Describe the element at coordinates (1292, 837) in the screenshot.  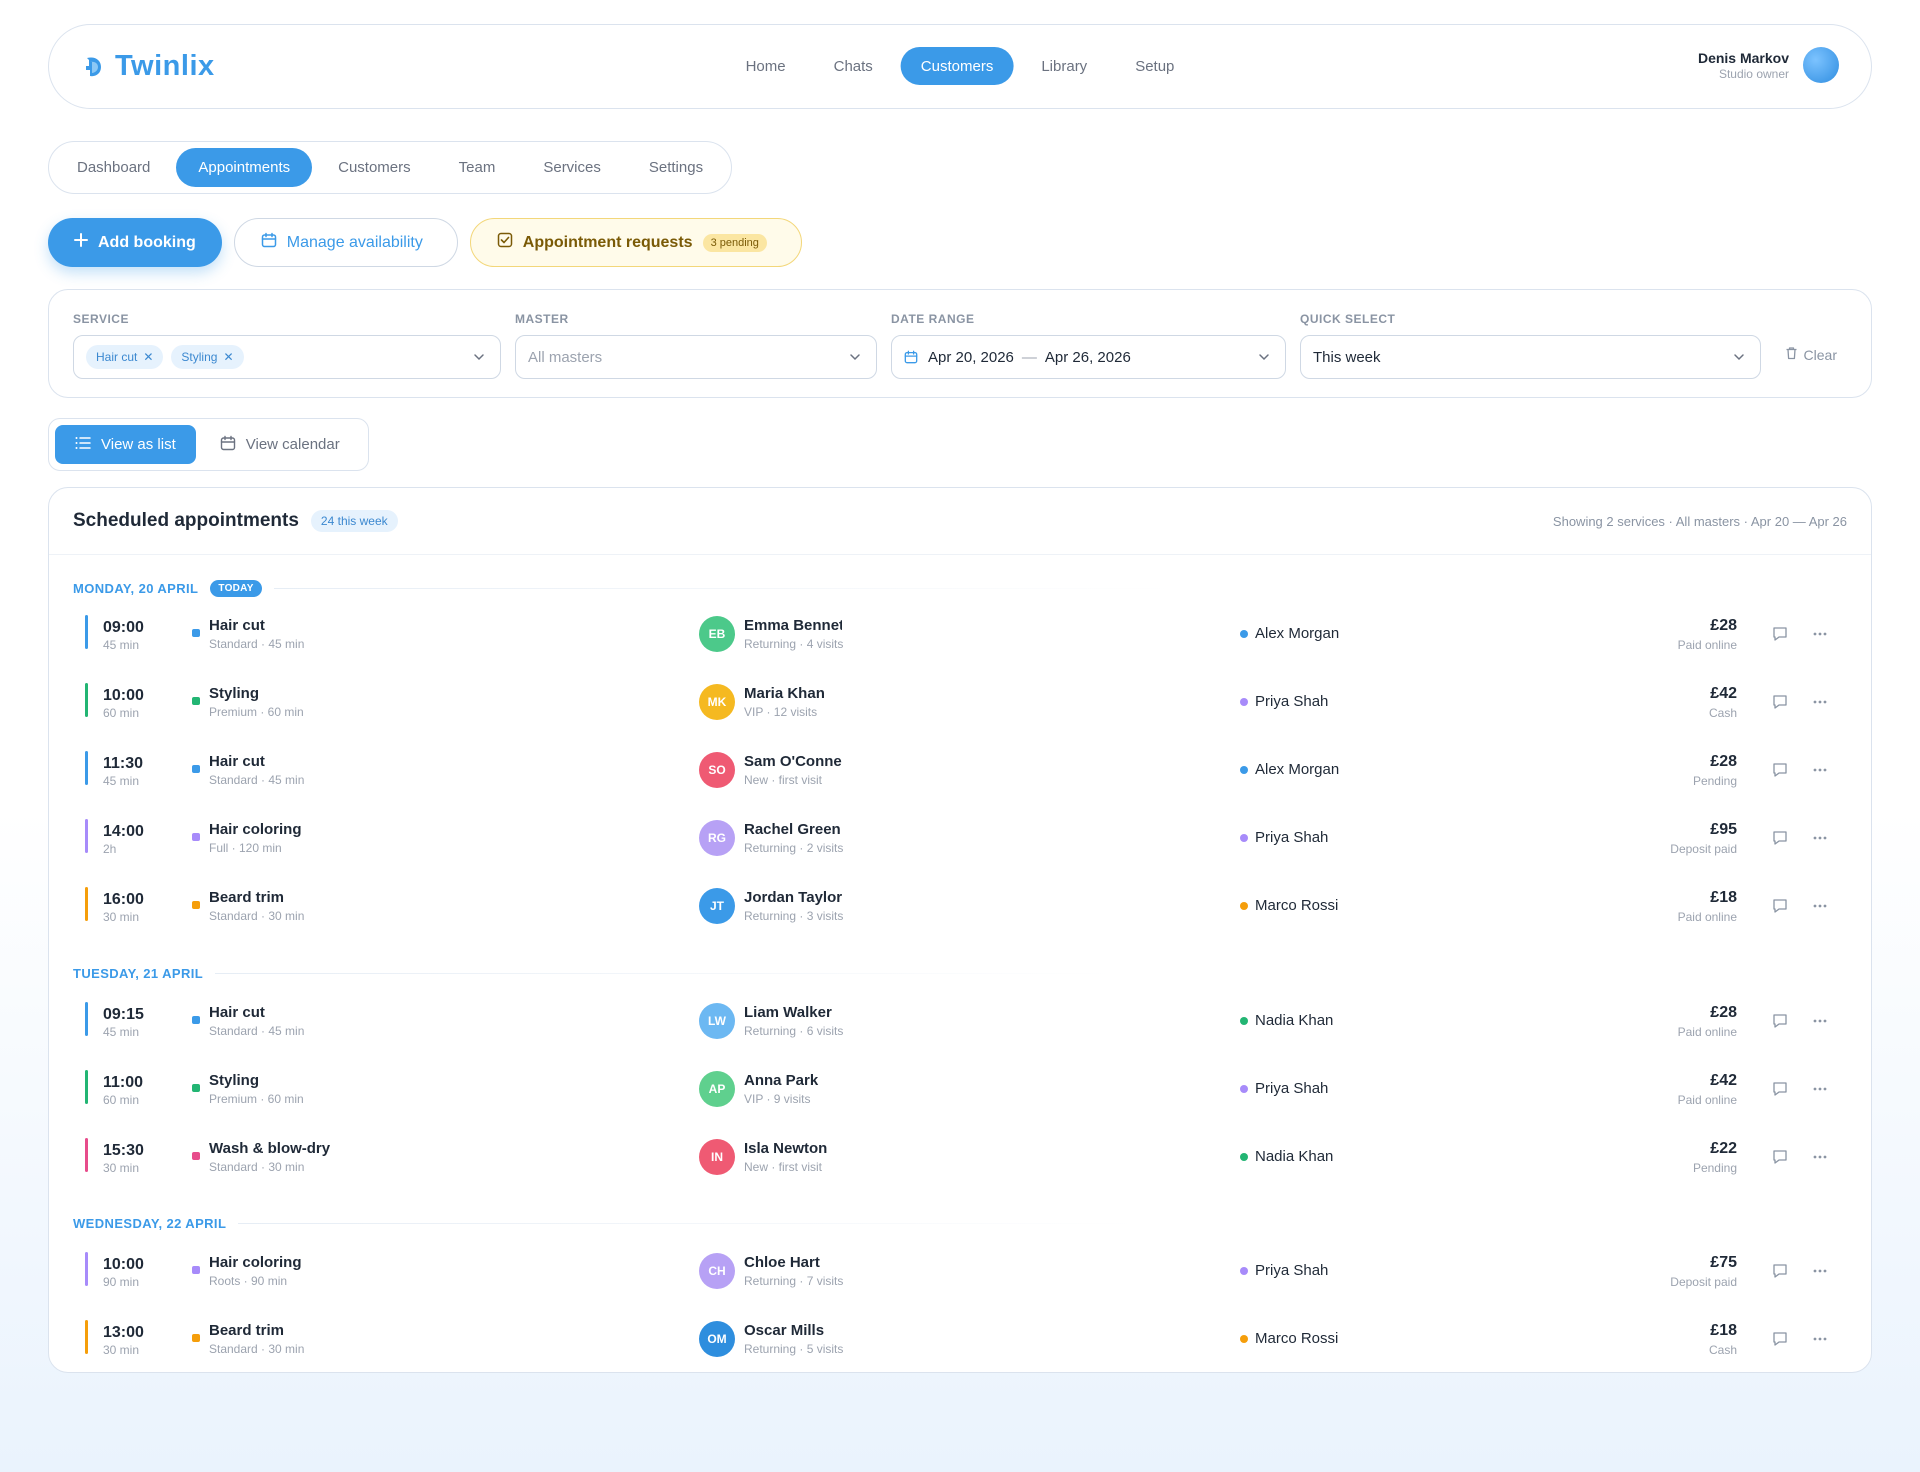
I see `master-name: Priya Shah` at that location.